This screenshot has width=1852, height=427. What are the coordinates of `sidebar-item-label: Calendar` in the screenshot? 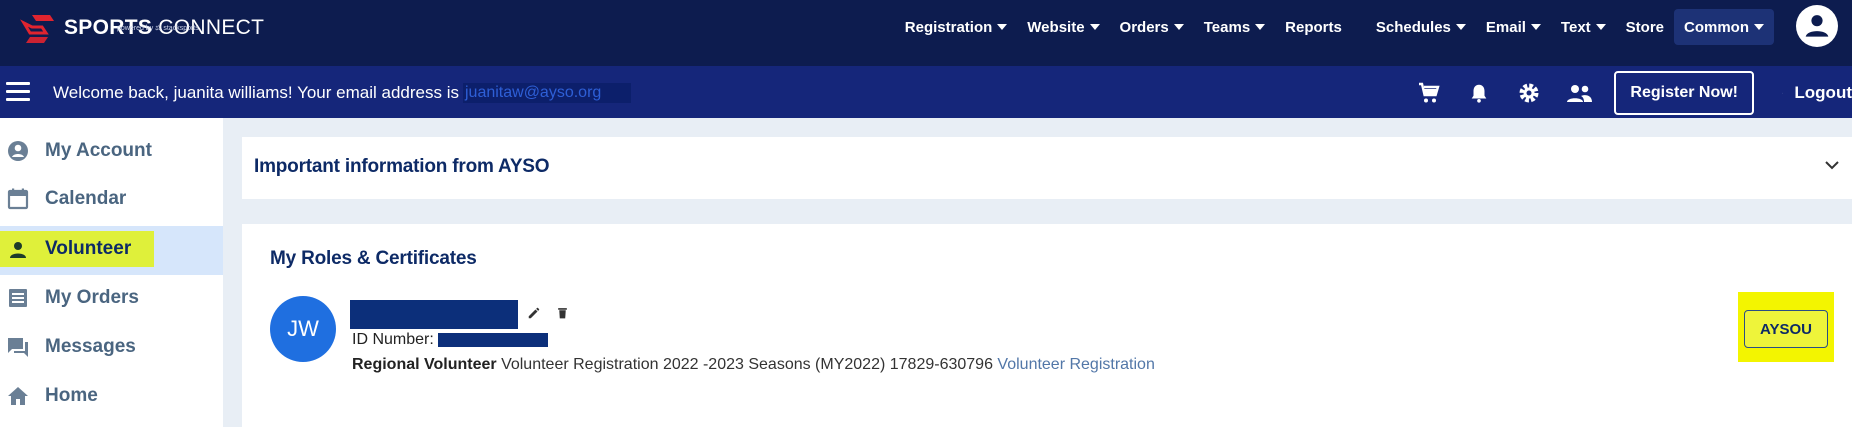 It's located at (86, 198).